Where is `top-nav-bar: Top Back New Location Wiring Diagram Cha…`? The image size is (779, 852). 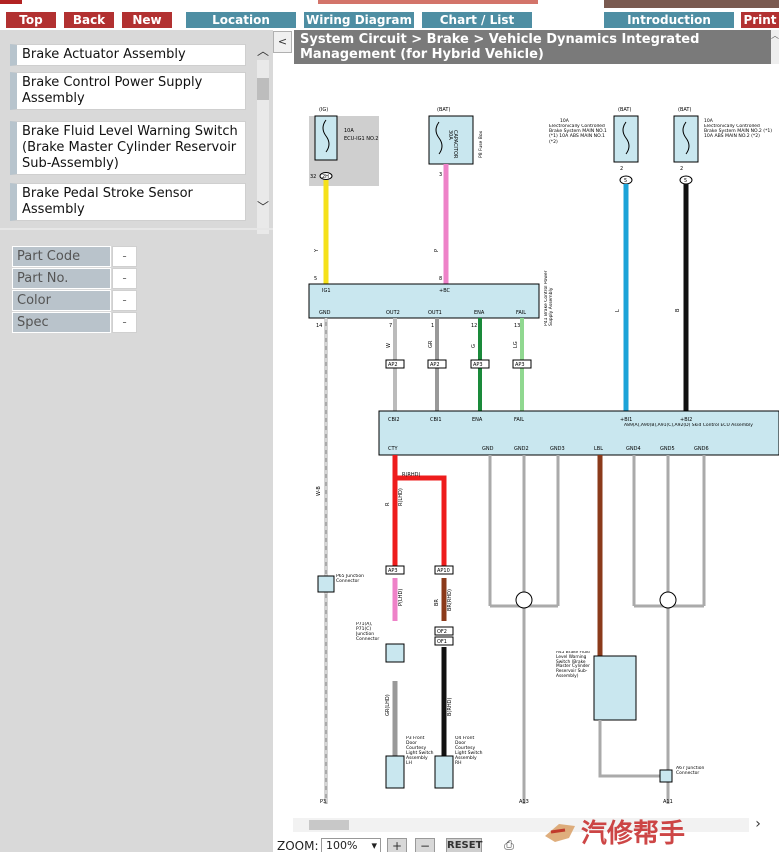 top-nav-bar: Top Back New Location Wiring Diagram Cha… is located at coordinates (389, 15).